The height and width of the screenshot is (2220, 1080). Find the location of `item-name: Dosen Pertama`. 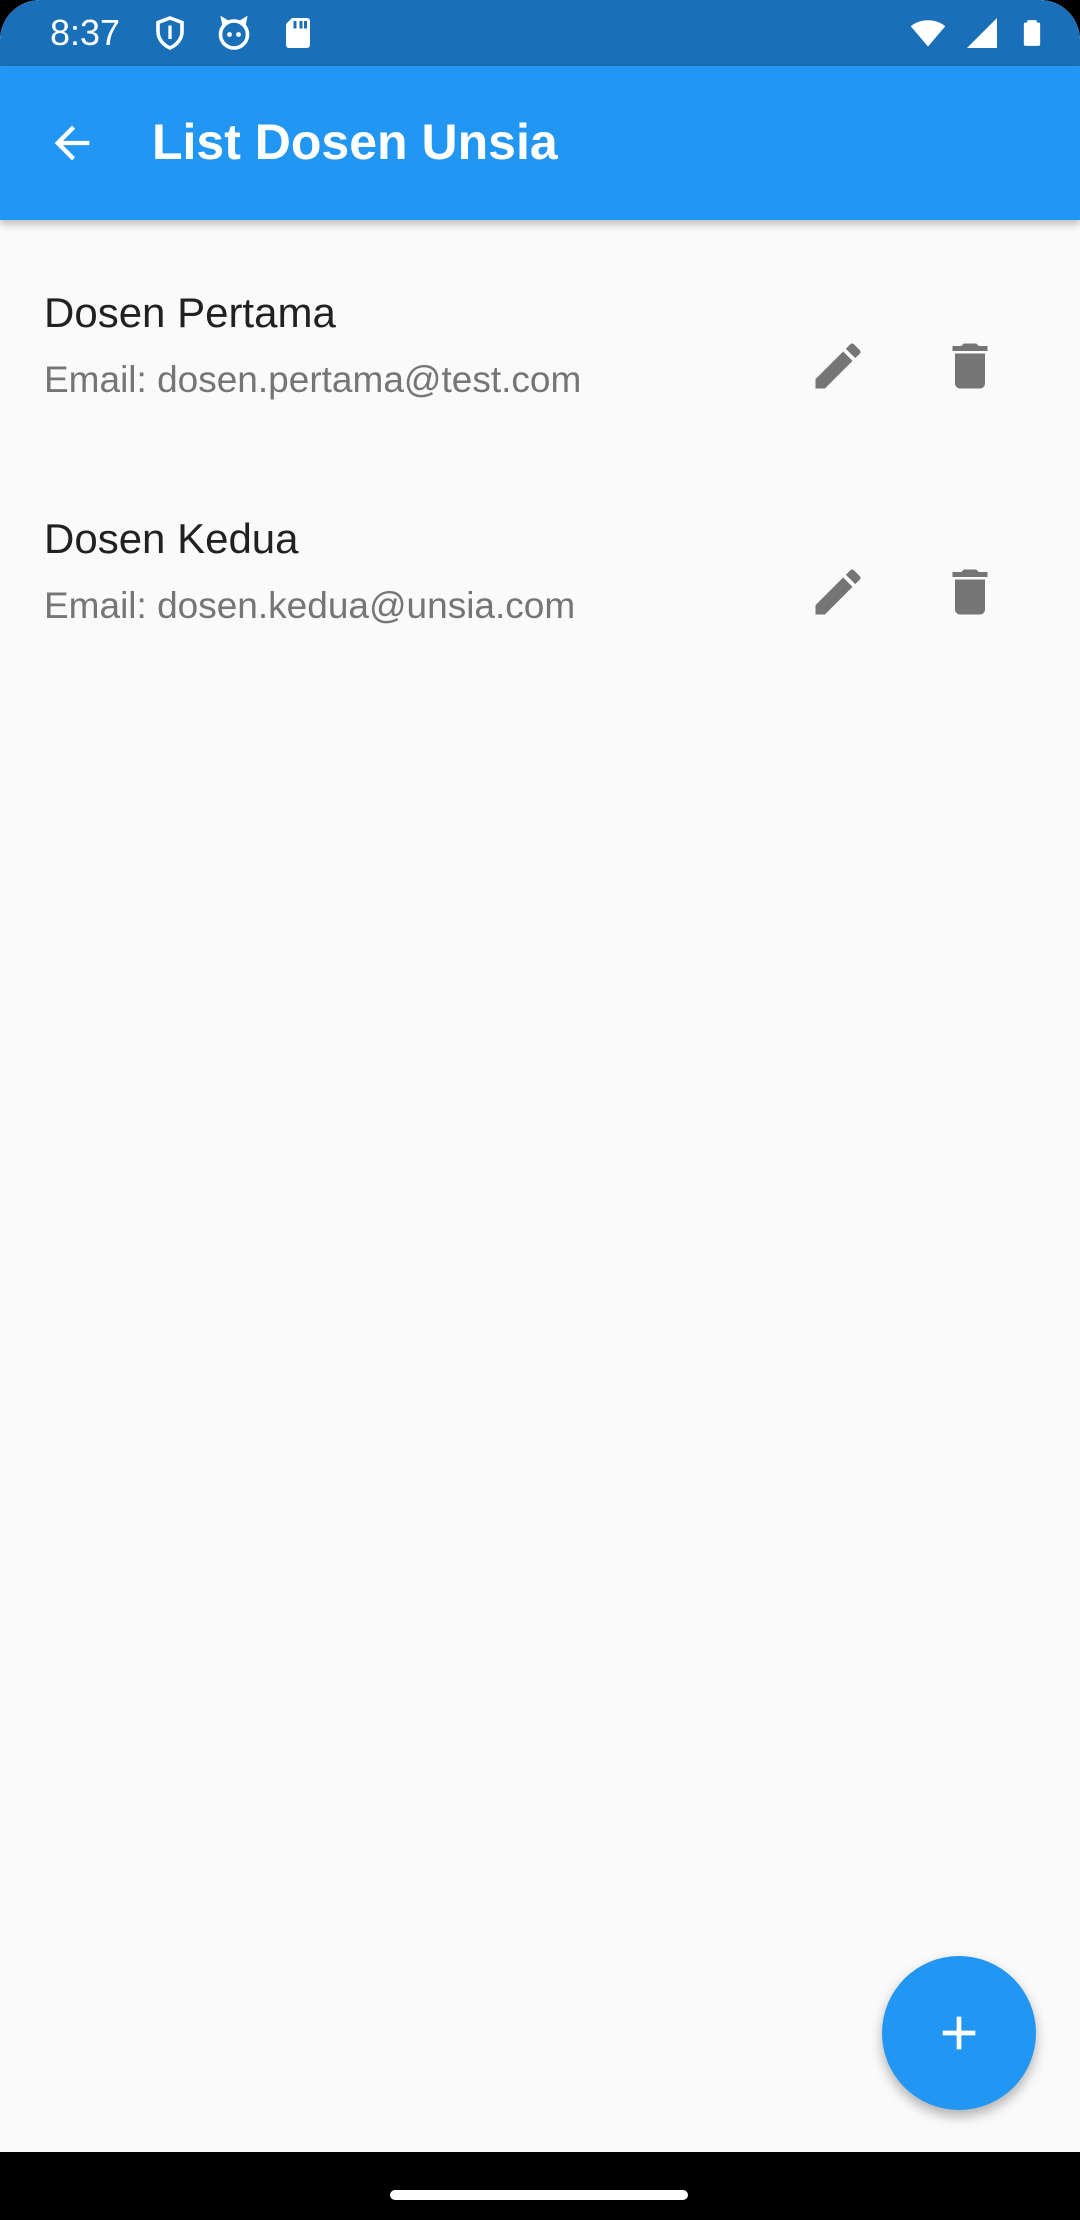

item-name: Dosen Pertama is located at coordinates (190, 312).